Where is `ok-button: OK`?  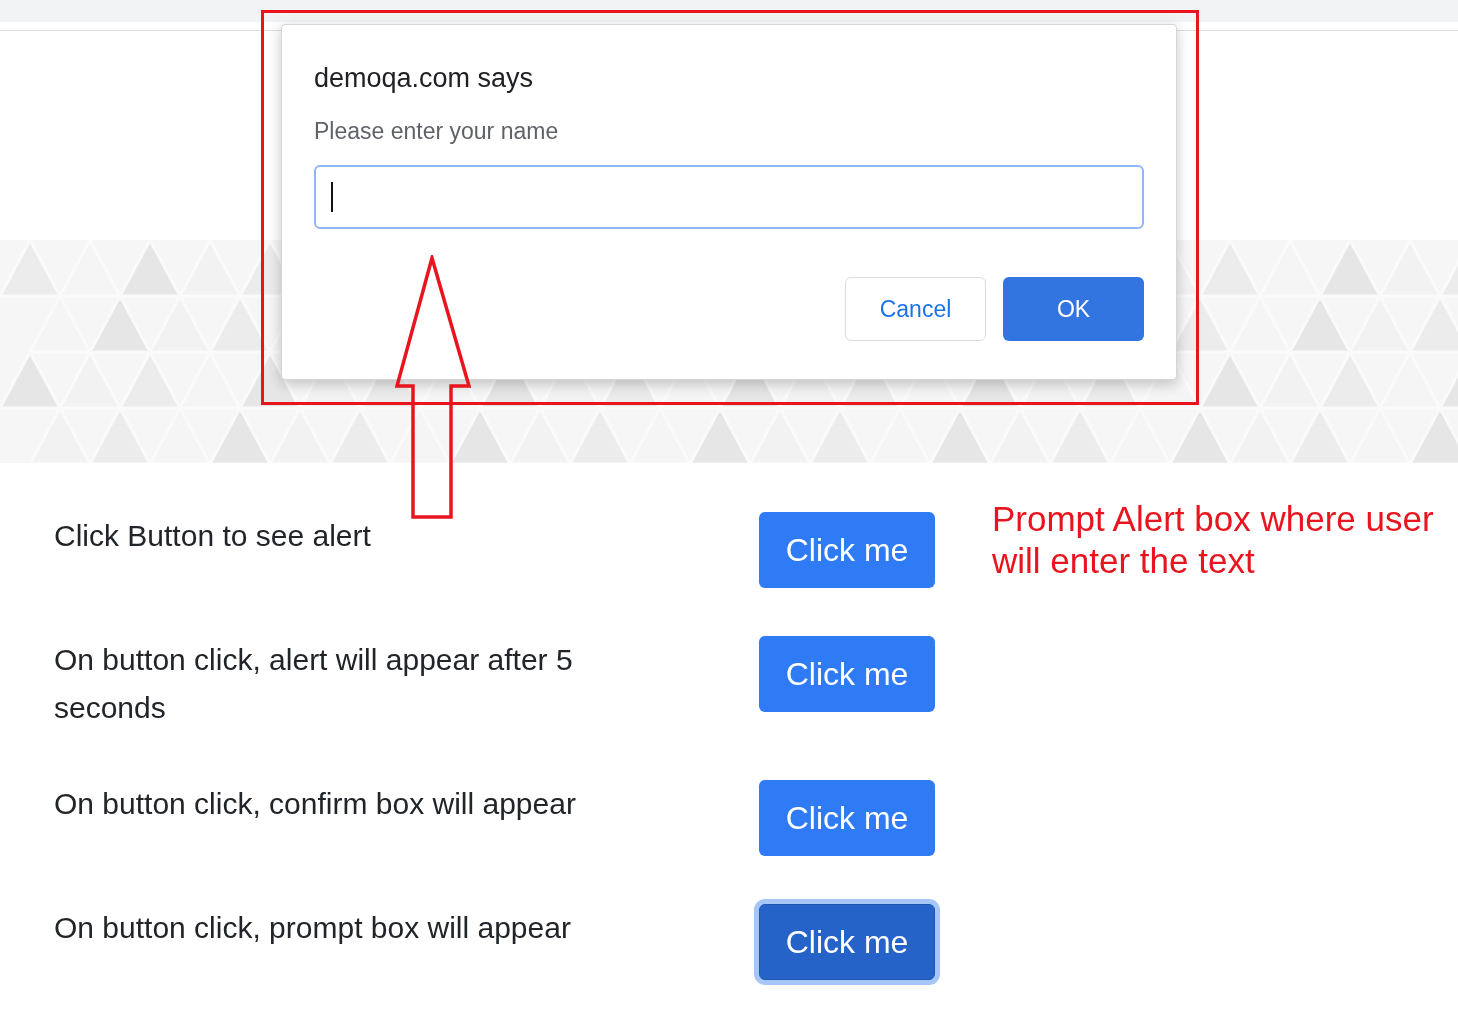 ok-button: OK is located at coordinates (1073, 309).